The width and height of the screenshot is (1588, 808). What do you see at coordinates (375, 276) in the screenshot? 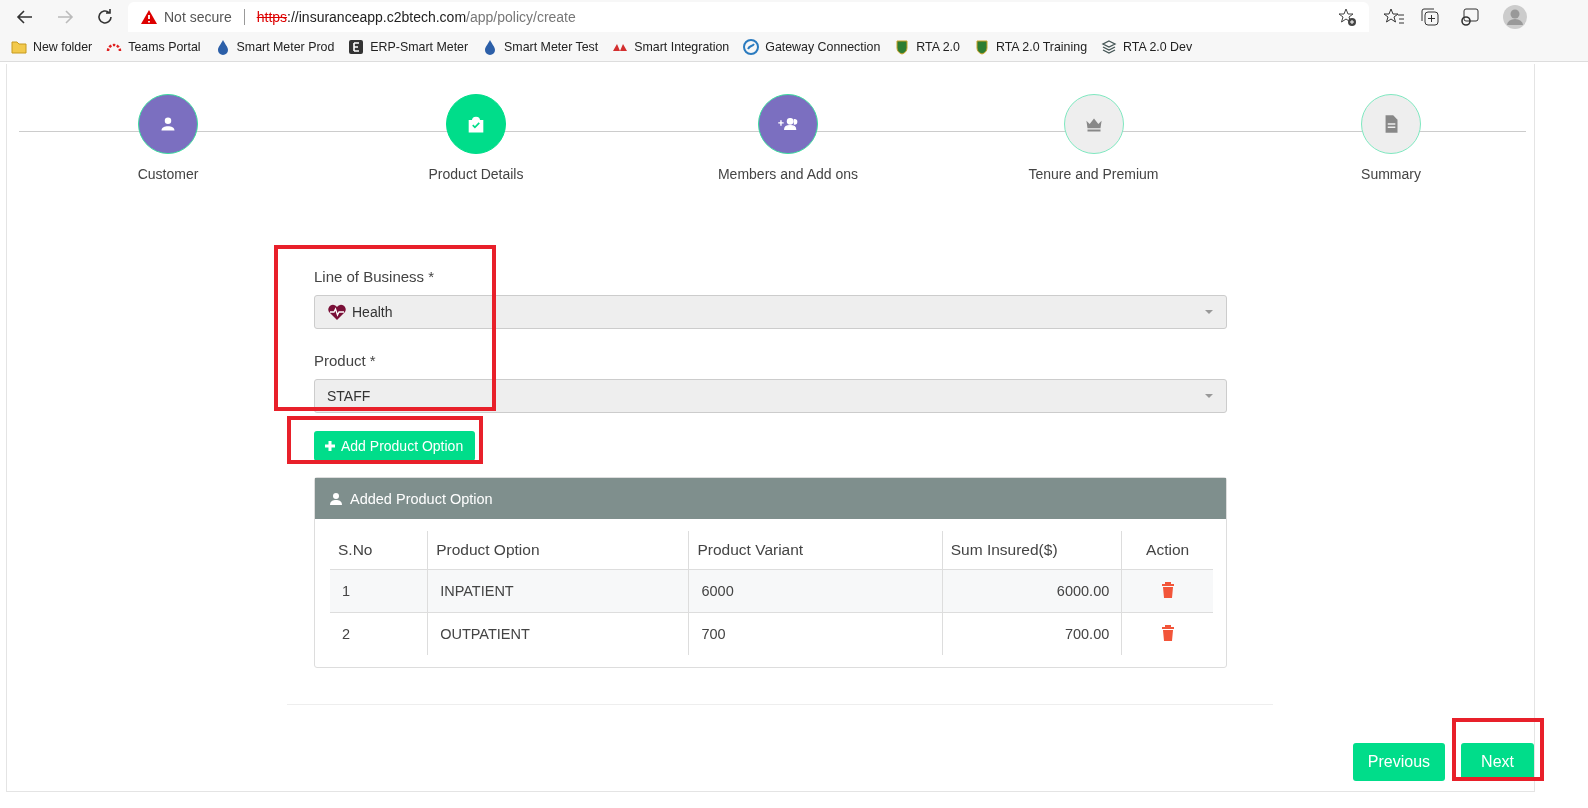
I see `field-label: Line of Business *` at bounding box center [375, 276].